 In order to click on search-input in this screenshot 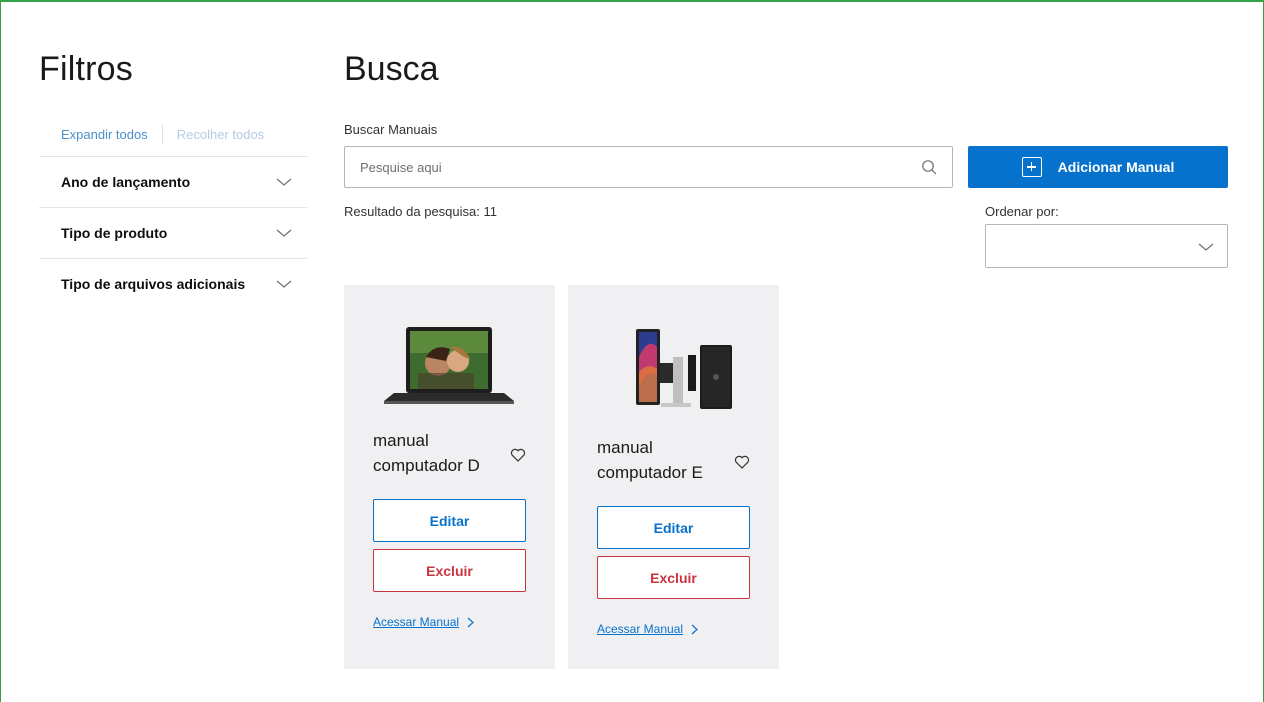, I will do `click(648, 167)`.